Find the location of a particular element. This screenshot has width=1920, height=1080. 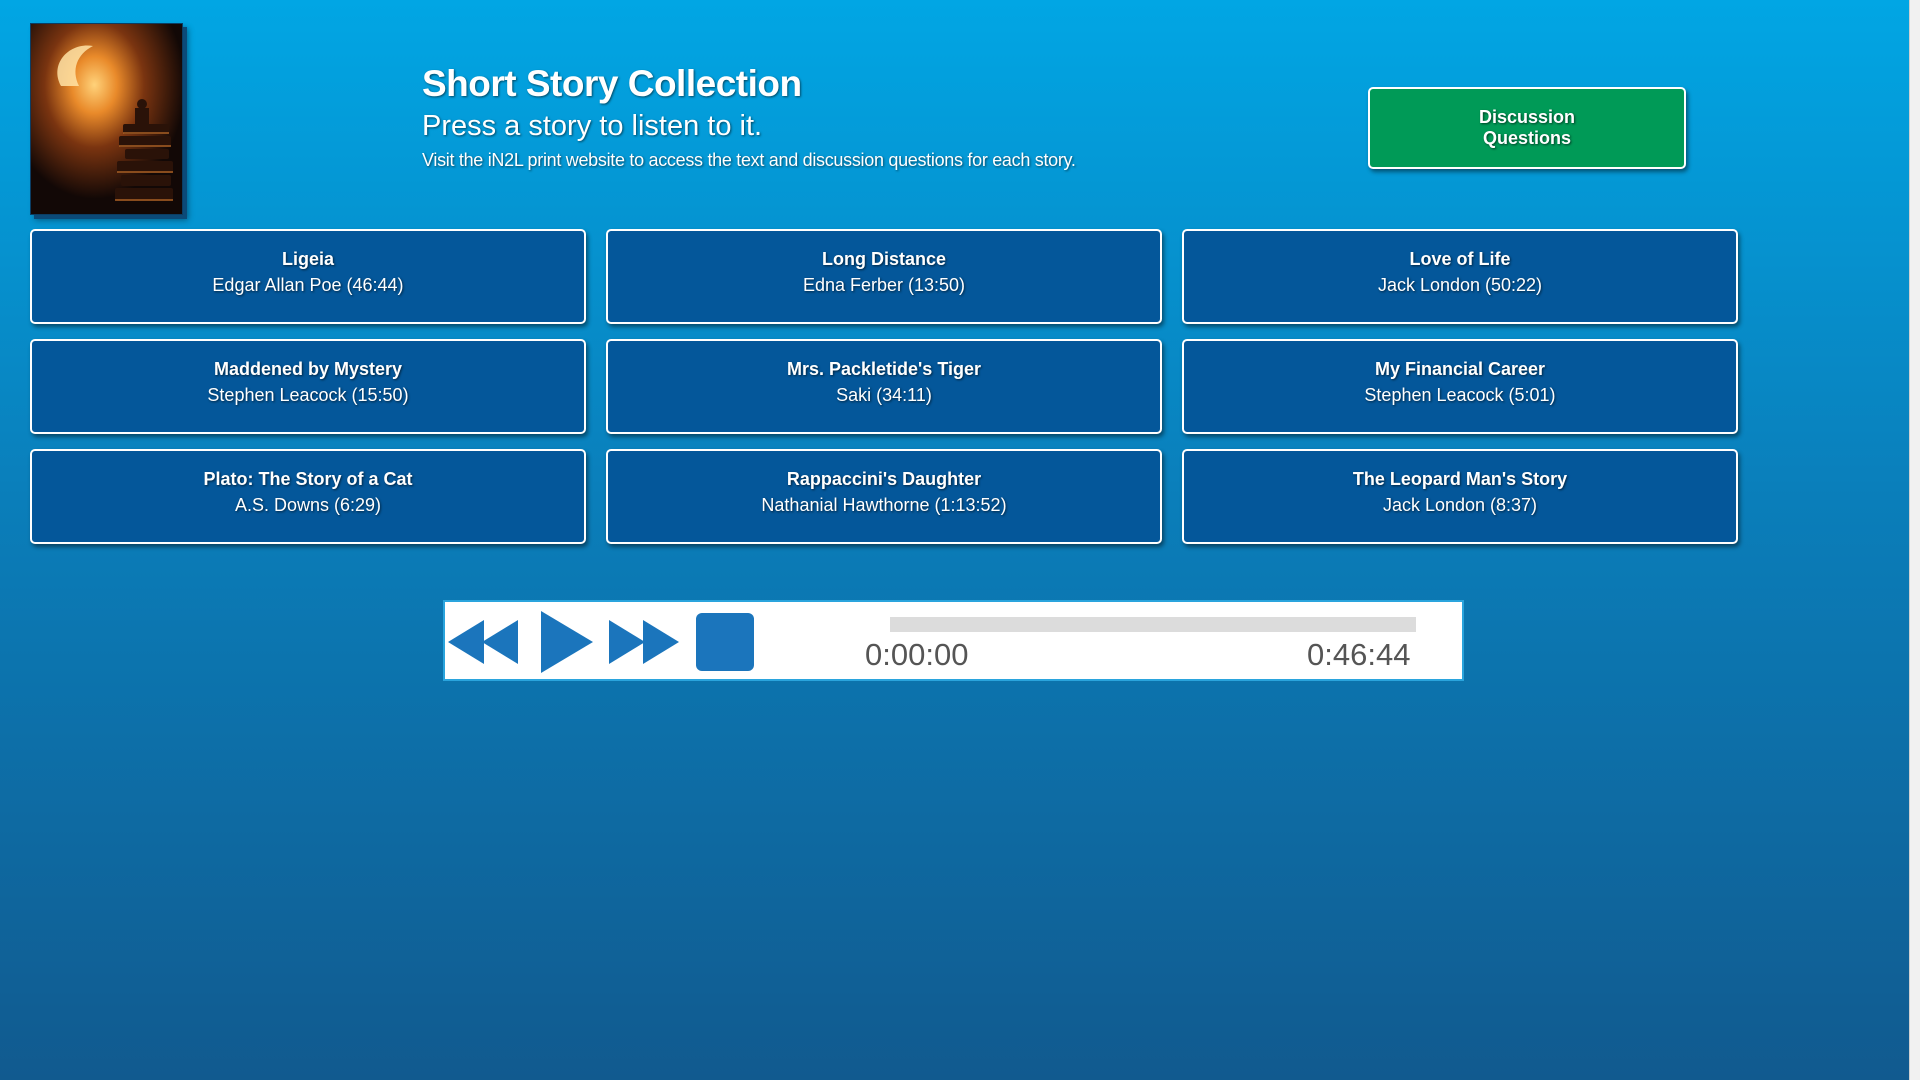

story-author-duration: A.S. Downs (6:29) is located at coordinates (308, 505).